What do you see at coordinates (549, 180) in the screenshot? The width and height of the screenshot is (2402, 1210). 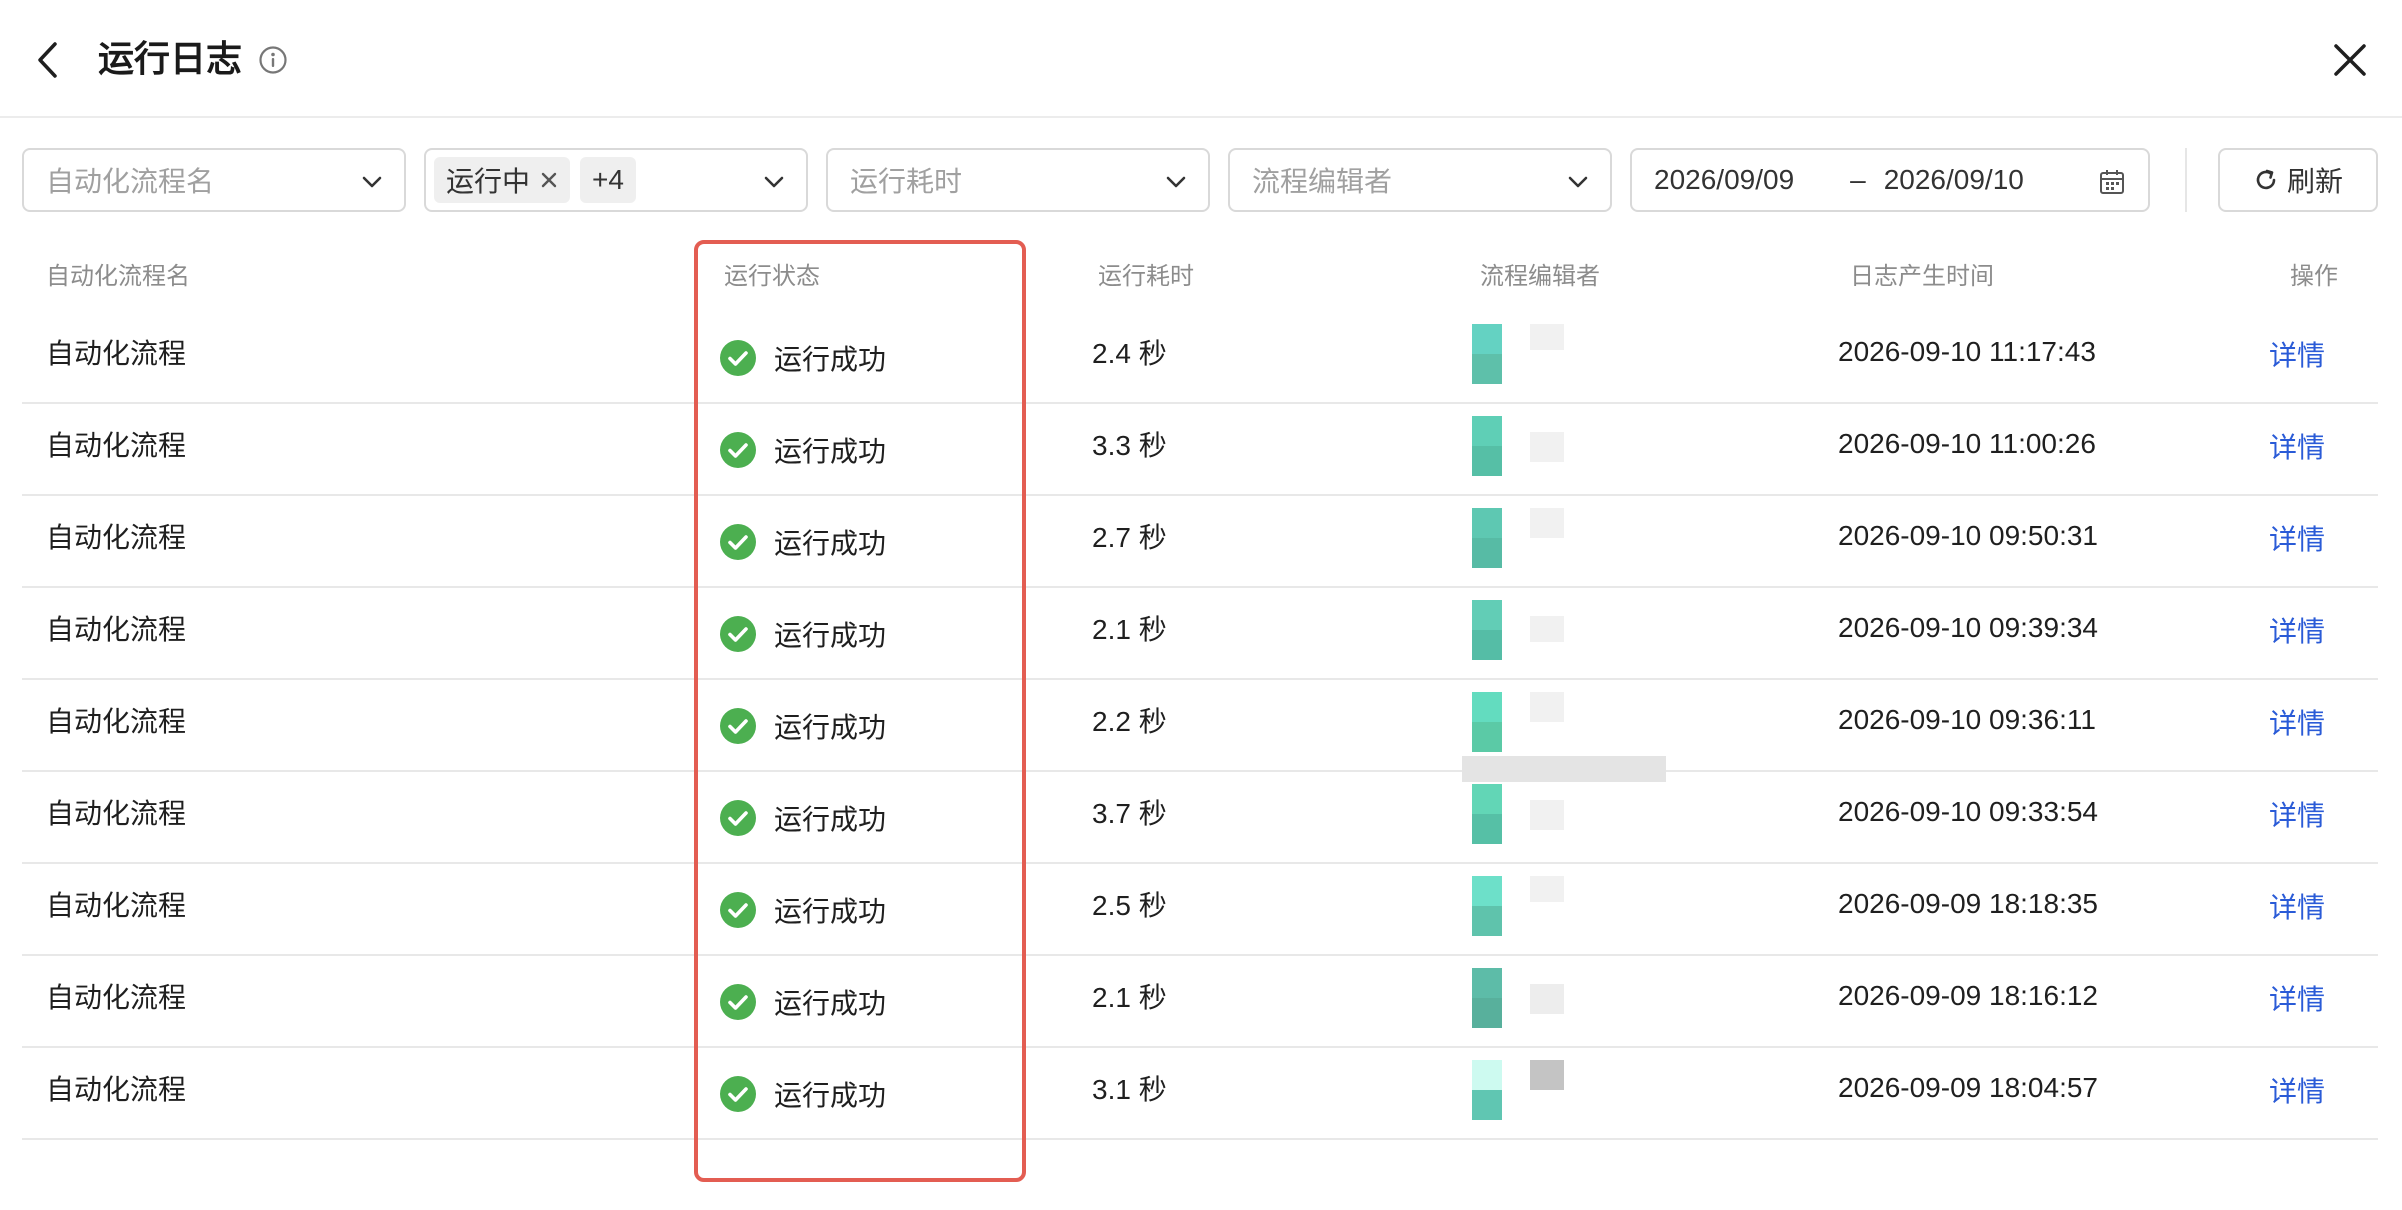 I see `tag-close-icon` at bounding box center [549, 180].